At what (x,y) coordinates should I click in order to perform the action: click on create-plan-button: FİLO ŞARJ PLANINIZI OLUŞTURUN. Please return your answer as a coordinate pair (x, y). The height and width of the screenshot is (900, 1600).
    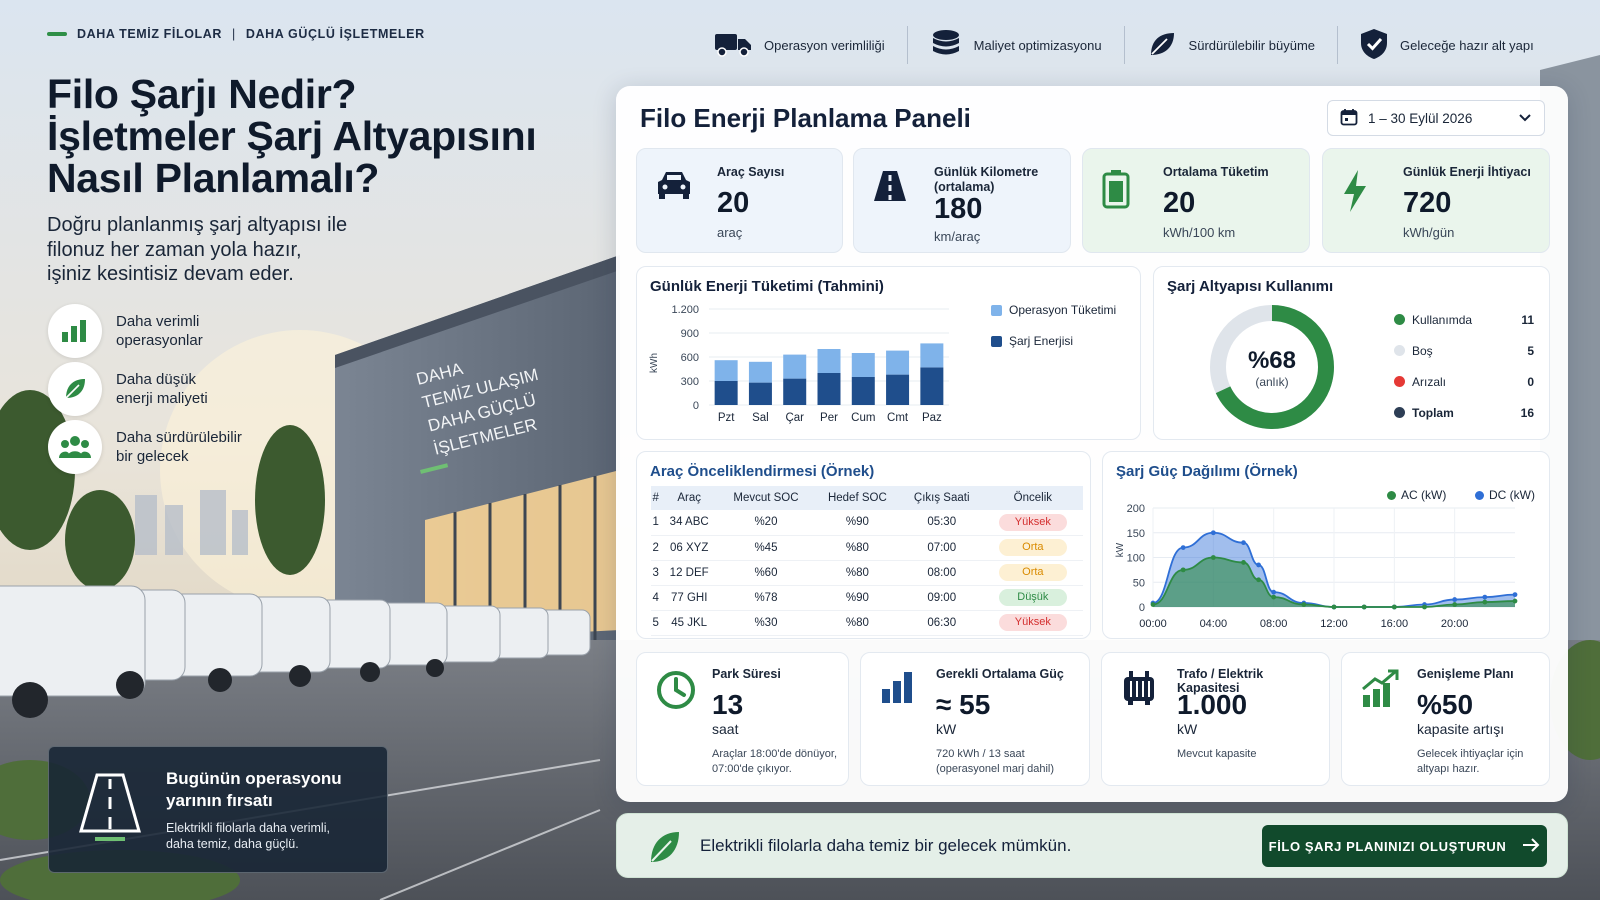
    Looking at the image, I should click on (1404, 846).